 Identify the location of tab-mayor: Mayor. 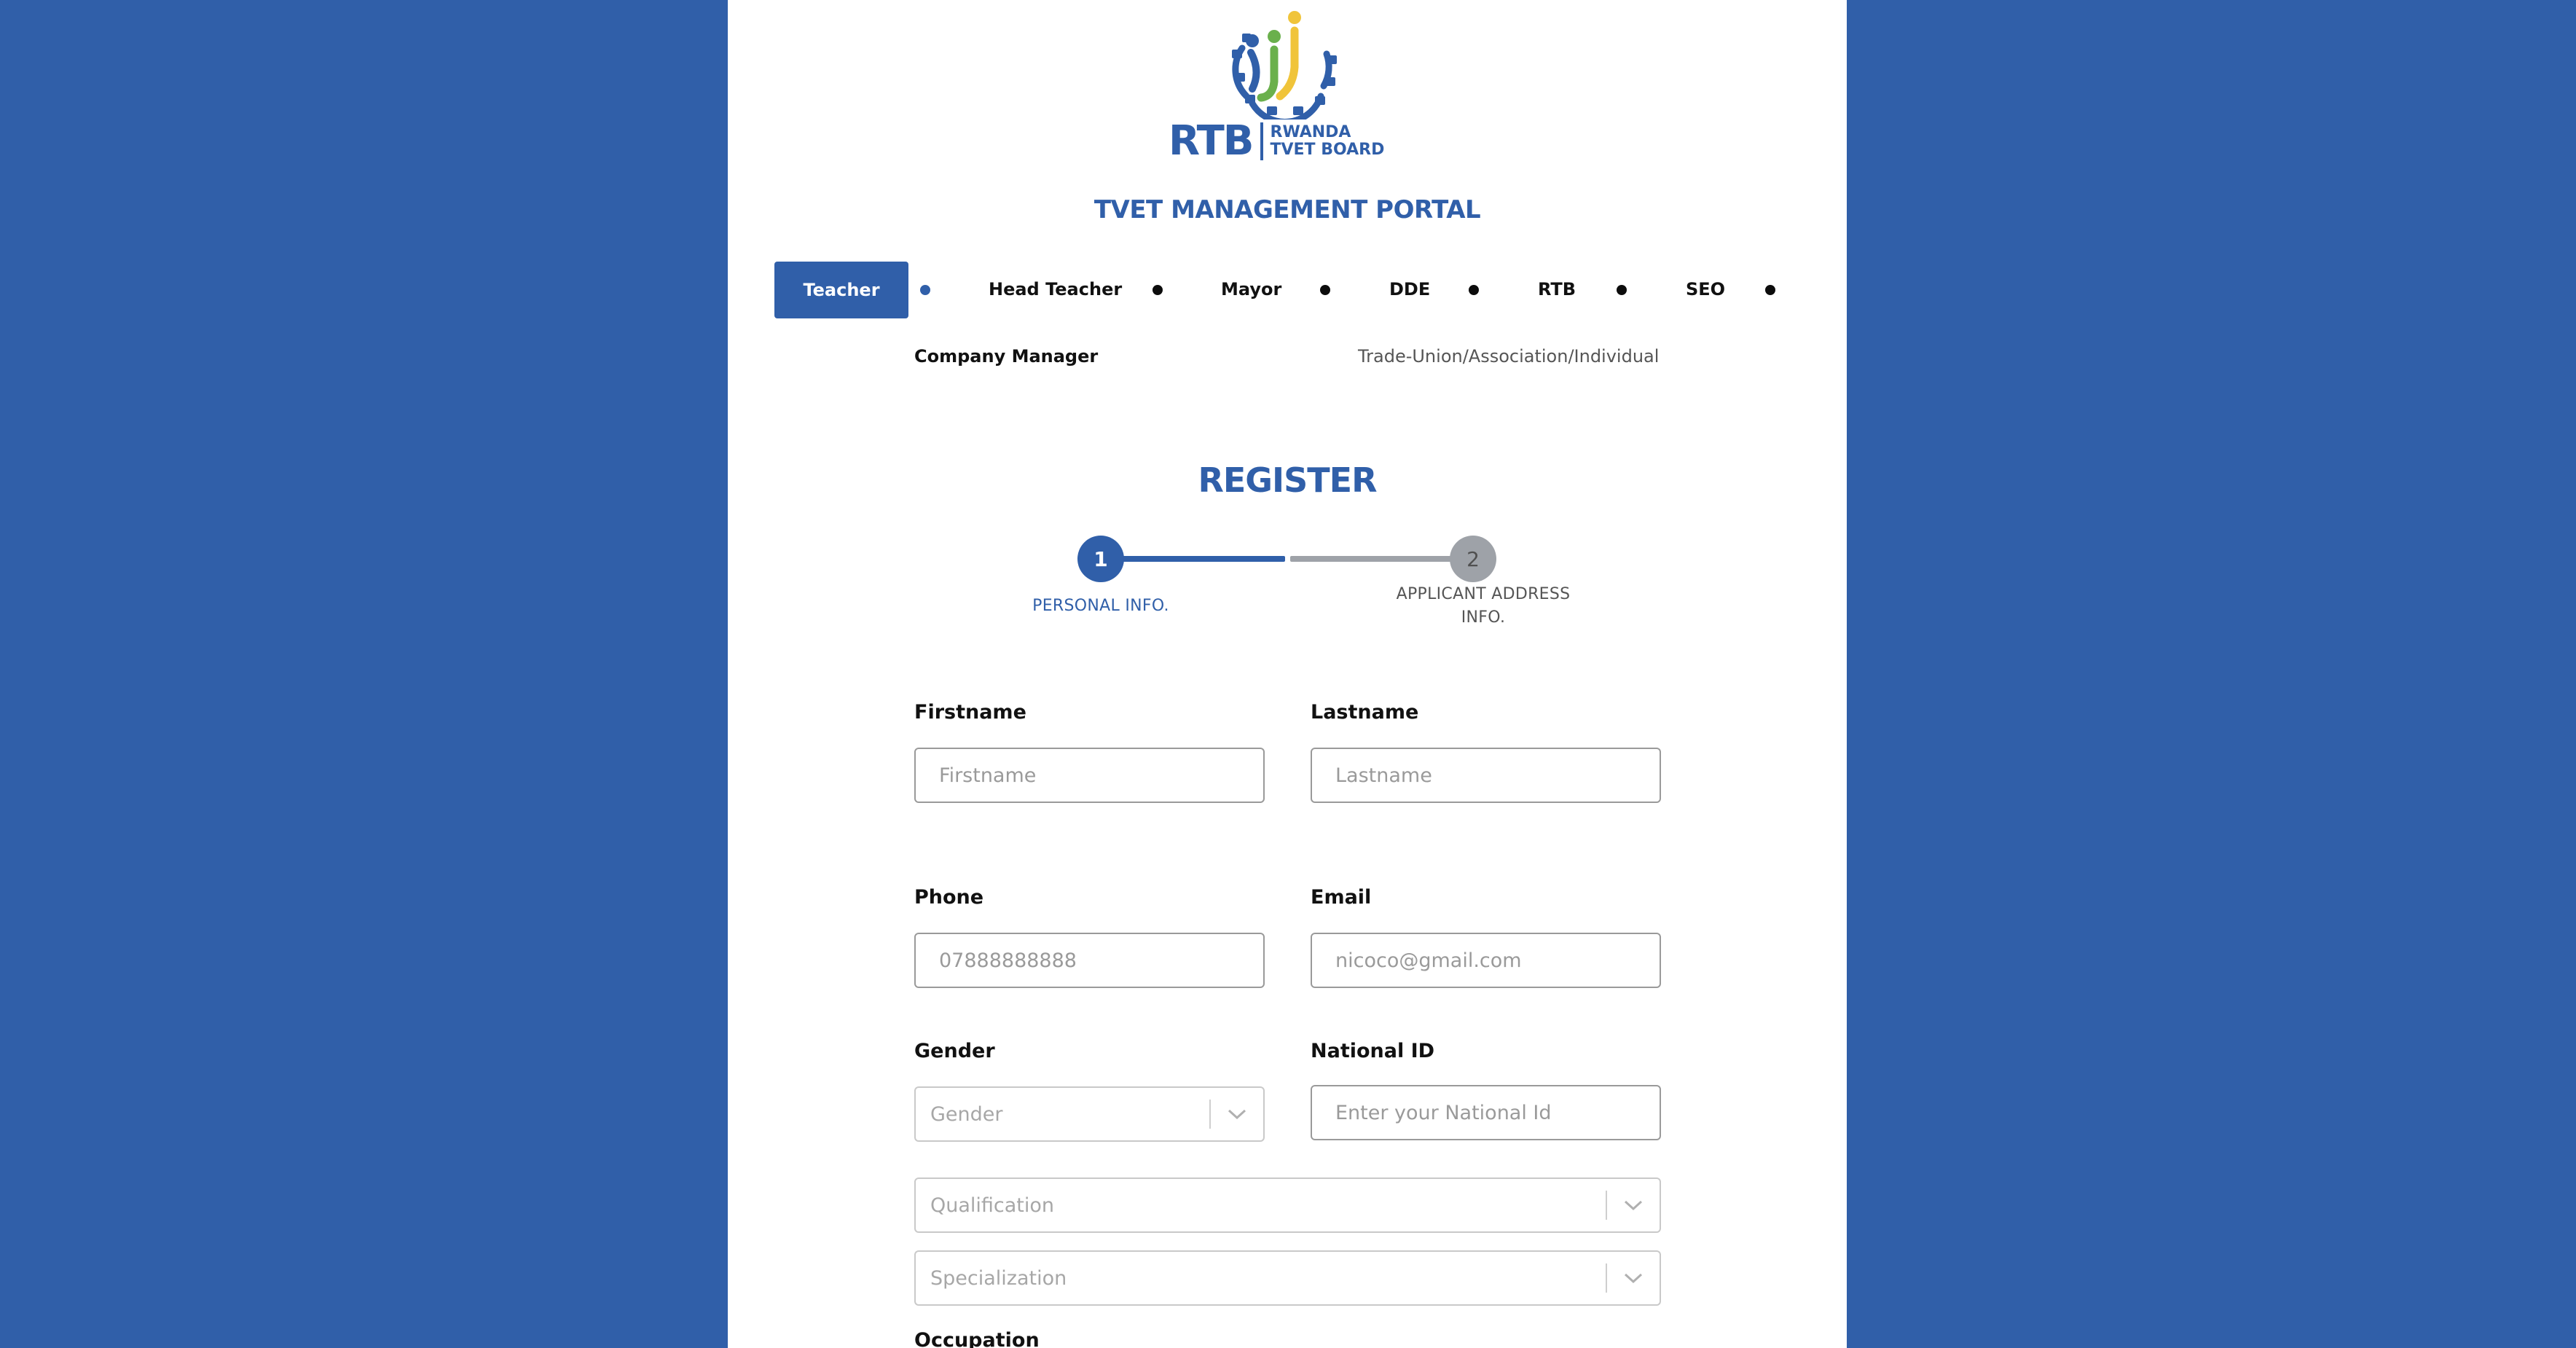
(1251, 289).